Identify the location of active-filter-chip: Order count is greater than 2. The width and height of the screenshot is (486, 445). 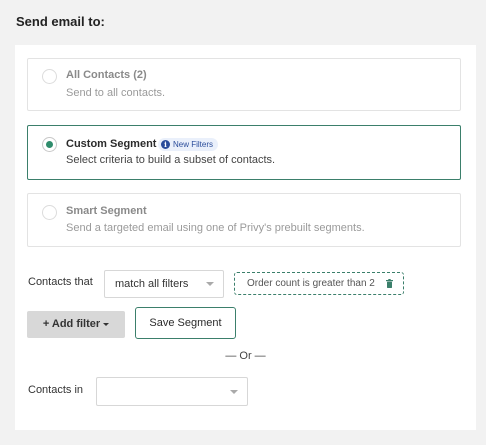
(319, 283).